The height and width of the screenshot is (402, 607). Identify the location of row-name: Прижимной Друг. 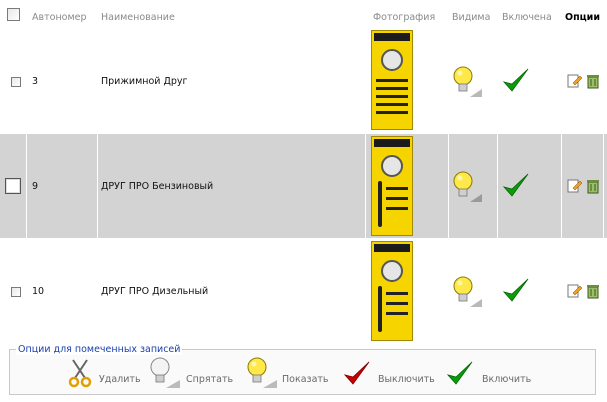
(144, 81).